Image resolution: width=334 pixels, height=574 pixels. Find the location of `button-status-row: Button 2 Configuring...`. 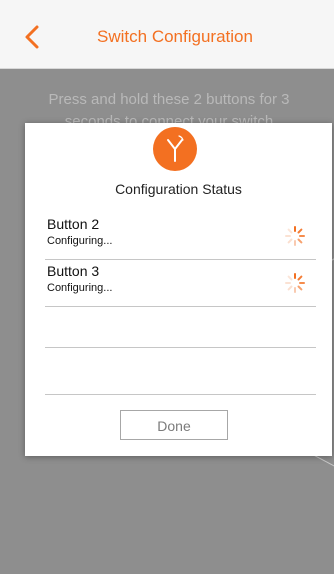

button-status-row: Button 2 Configuring... is located at coordinates (180, 236).